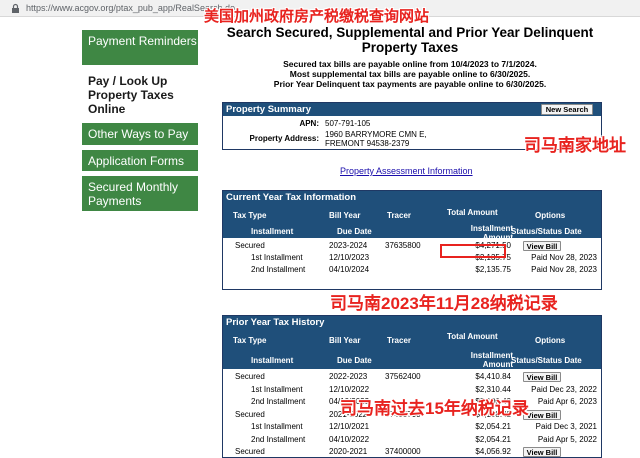 The height and width of the screenshot is (458, 640). I want to click on cell-bill-year: 12/10/2023, so click(349, 257).